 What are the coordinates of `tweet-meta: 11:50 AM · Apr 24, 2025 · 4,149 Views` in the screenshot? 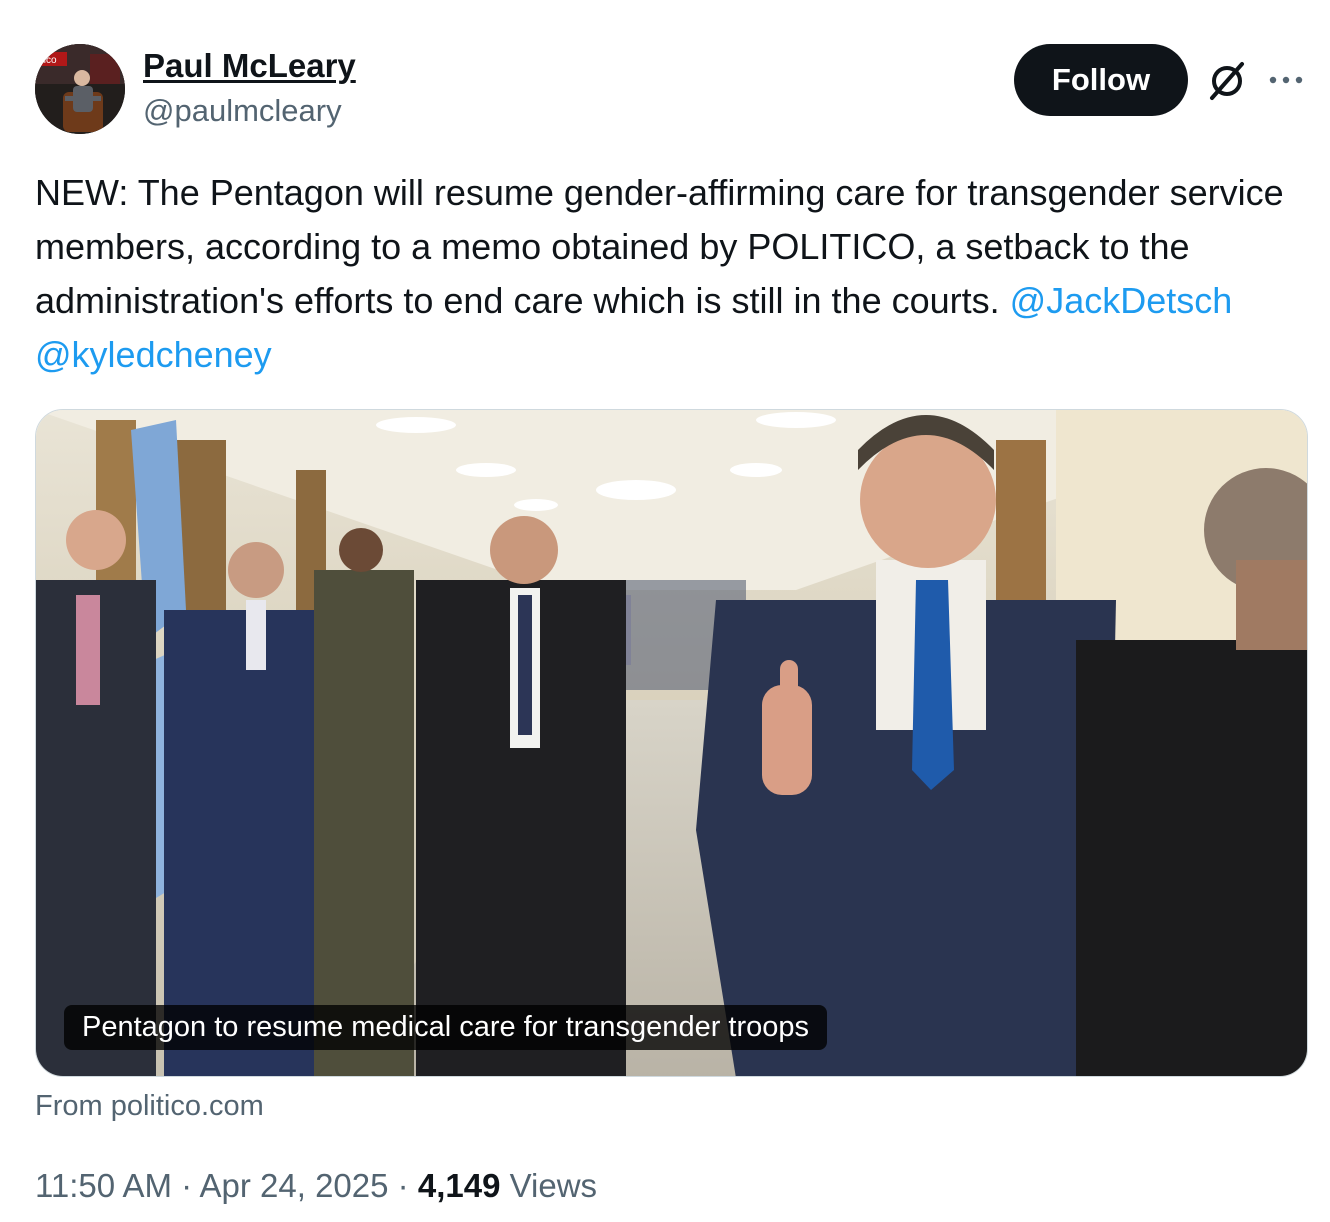 It's located at (316, 1186).